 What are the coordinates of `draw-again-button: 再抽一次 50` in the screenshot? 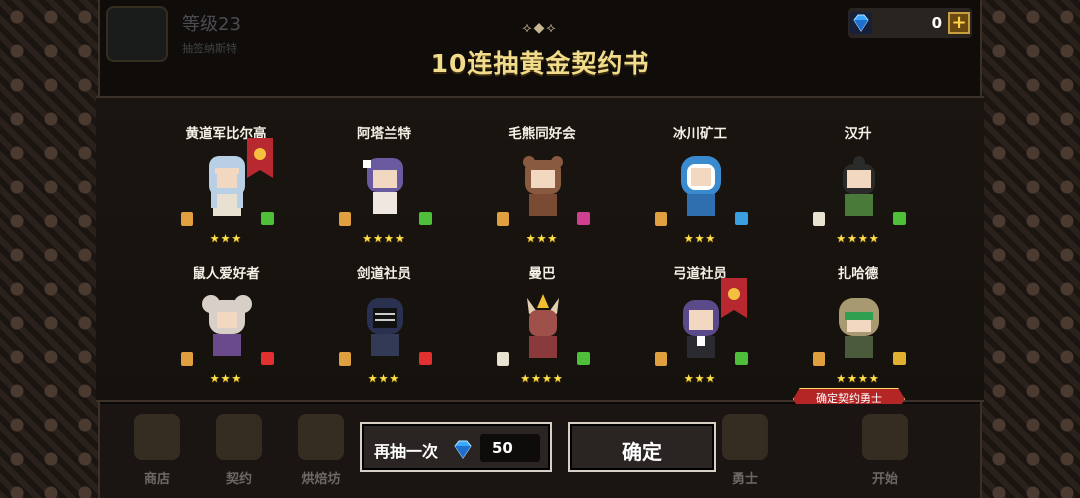 It's located at (456, 447).